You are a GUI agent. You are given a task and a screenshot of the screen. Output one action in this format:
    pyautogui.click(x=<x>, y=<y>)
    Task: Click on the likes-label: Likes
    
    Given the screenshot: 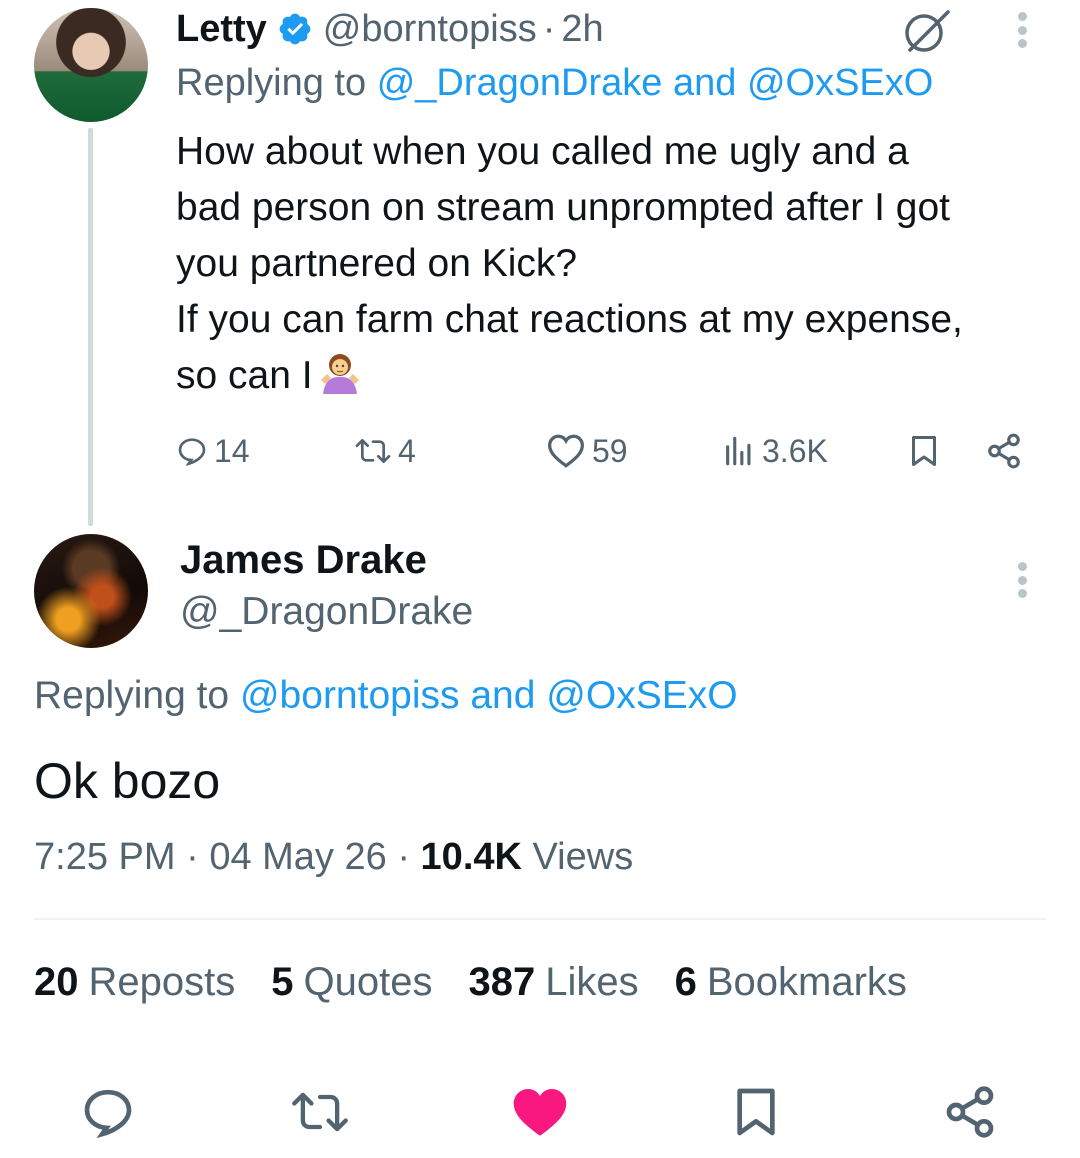 What is the action you would take?
    pyautogui.click(x=592, y=982)
    